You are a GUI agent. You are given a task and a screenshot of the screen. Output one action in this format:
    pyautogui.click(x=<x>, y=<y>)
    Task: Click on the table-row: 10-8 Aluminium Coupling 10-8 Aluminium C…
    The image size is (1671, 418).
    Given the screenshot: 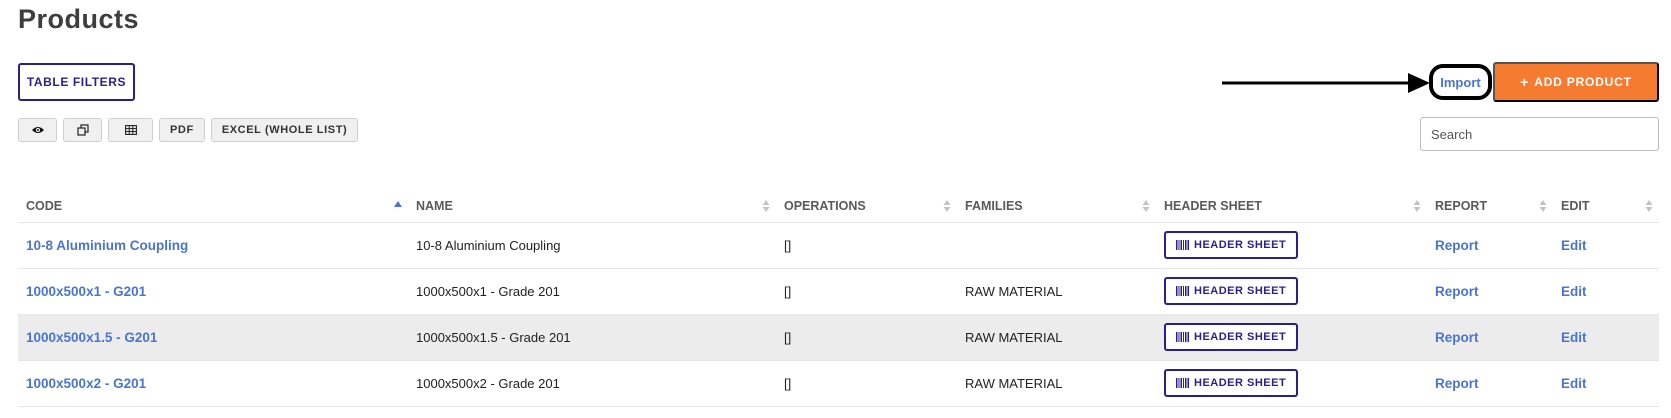 What is the action you would take?
    pyautogui.click(x=838, y=245)
    